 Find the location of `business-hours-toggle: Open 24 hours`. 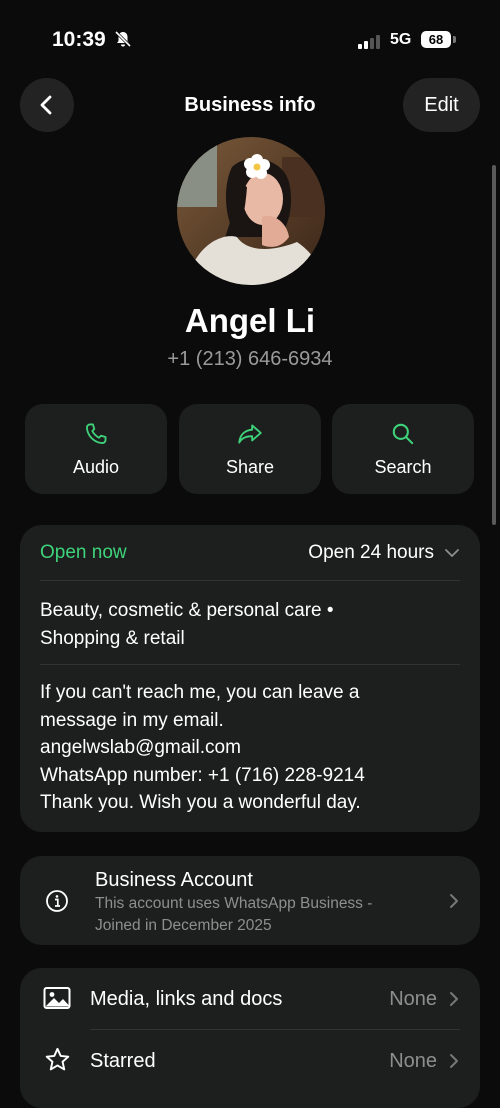

business-hours-toggle: Open 24 hours is located at coordinates (371, 553).